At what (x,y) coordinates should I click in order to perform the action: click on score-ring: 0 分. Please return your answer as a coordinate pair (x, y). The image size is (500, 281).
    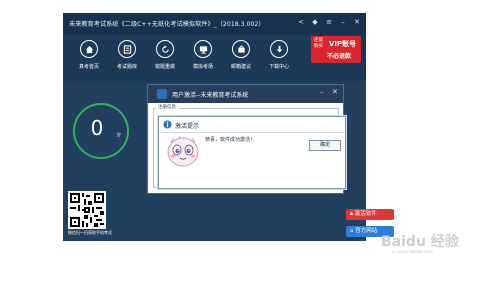
    Looking at the image, I should click on (101, 131).